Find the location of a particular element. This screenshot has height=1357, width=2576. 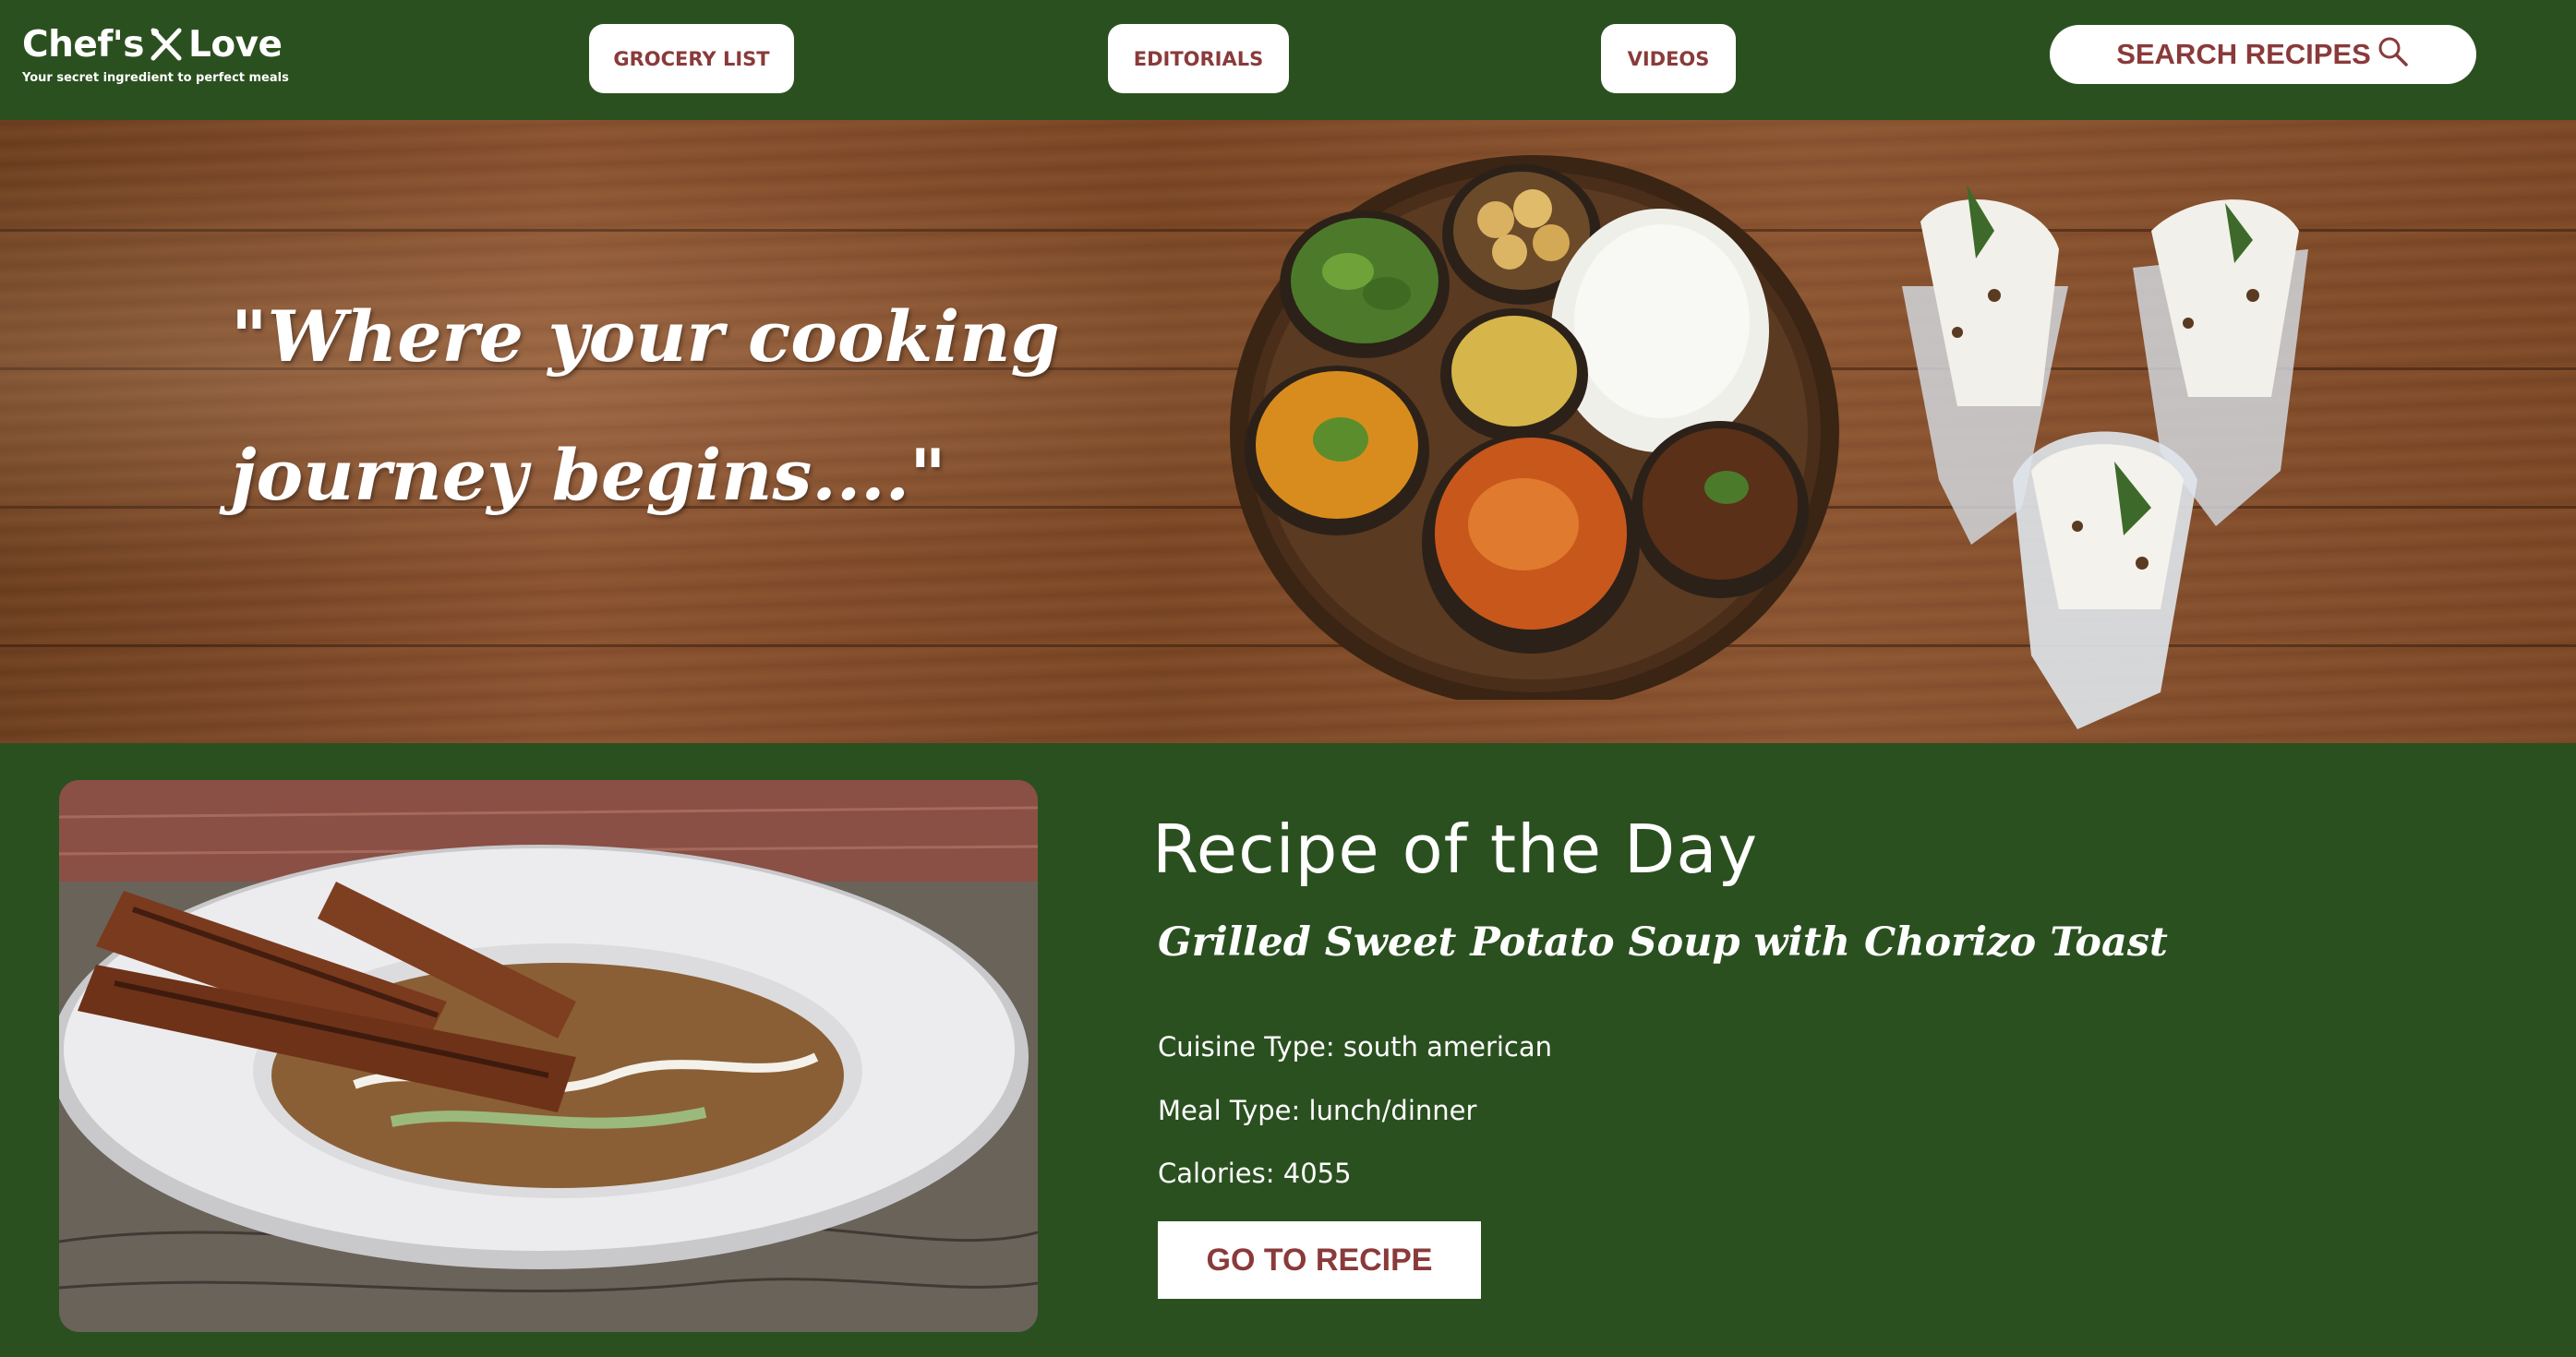

cuisine-type: Cuisine Type: south american is located at coordinates (1355, 1047).